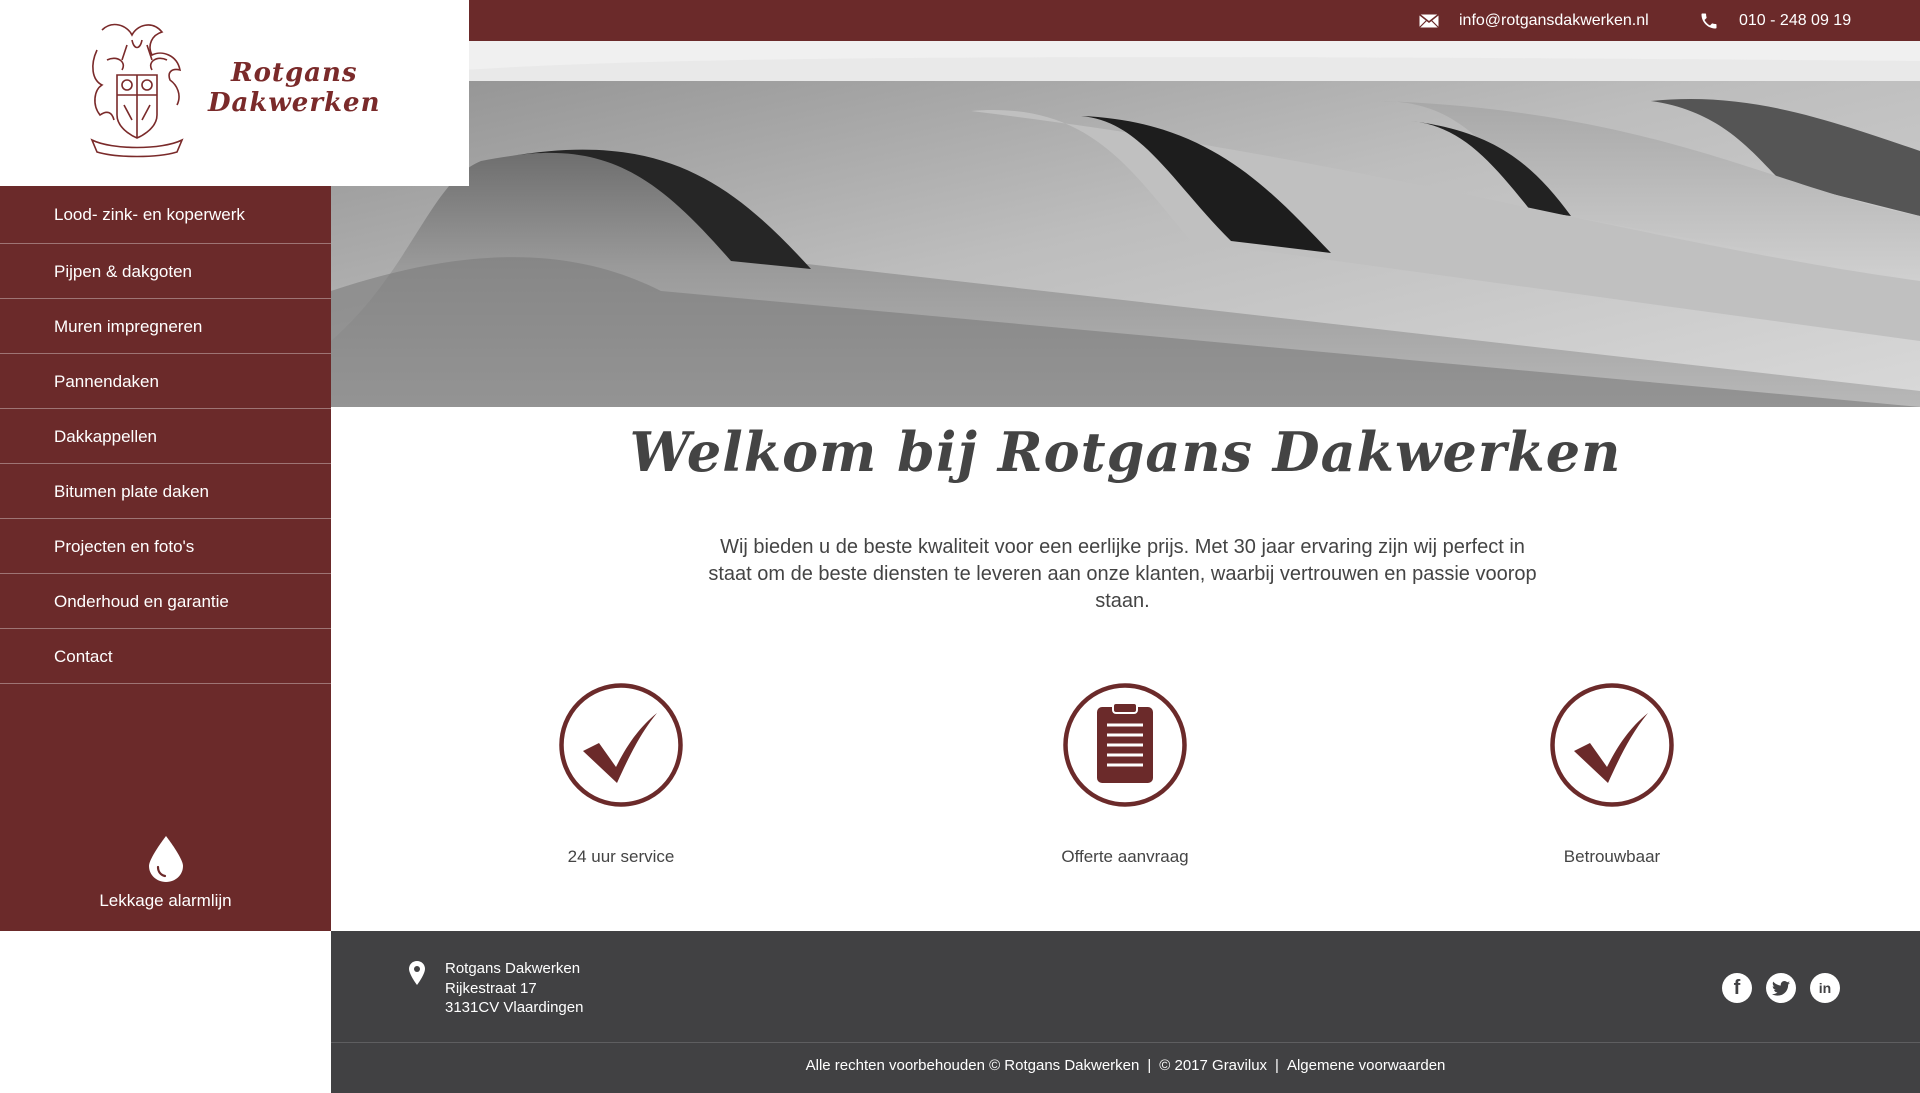 This screenshot has width=1920, height=1093. I want to click on leak-alarm-link: Lekkage alarmlijn, so click(165, 873).